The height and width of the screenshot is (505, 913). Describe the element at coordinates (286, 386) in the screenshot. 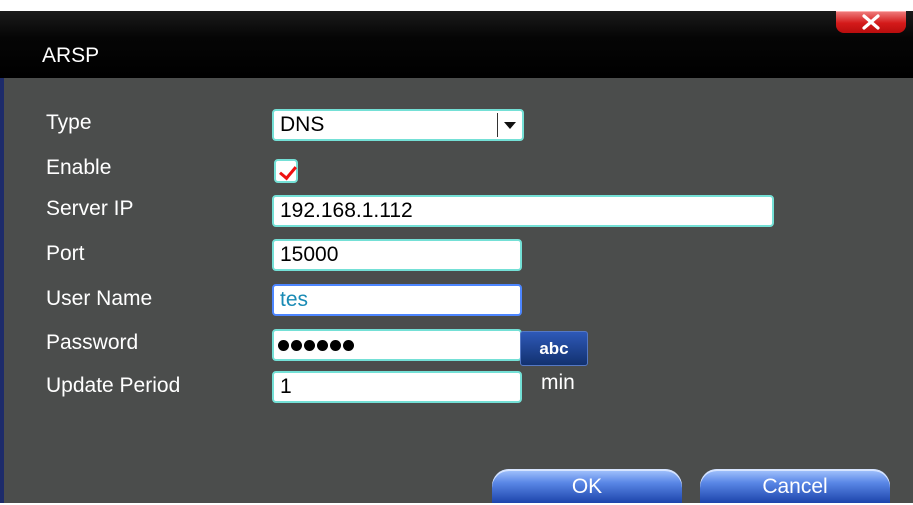

I see `update-period-value: 1` at that location.